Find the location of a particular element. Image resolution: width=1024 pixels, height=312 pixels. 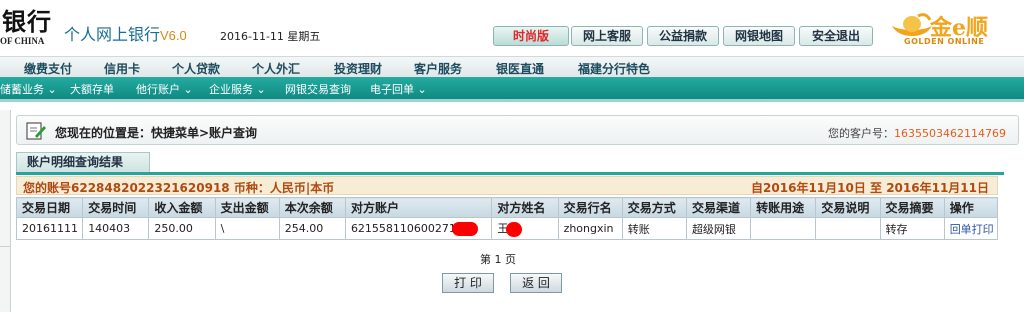

counter-account-value: 621558110600271 is located at coordinates (403, 228).